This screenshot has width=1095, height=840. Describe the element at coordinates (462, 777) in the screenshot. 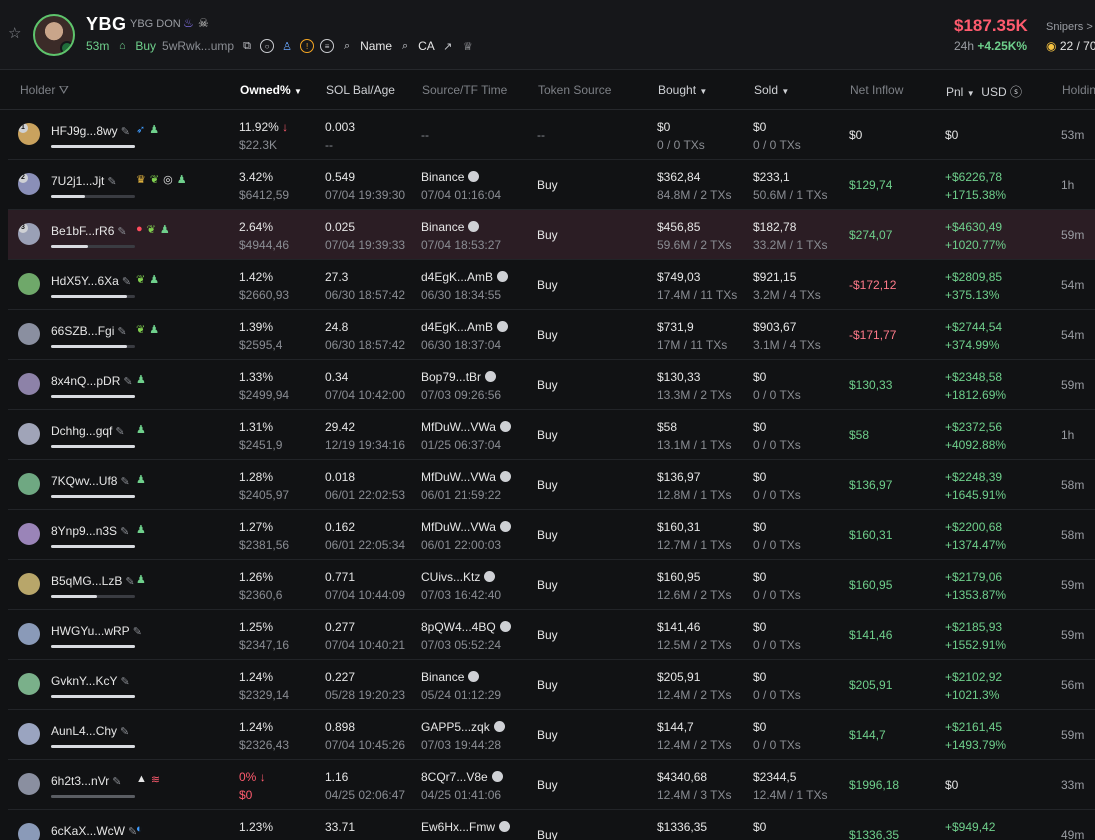

I see `funding-source: 8CQr7...V8e` at that location.